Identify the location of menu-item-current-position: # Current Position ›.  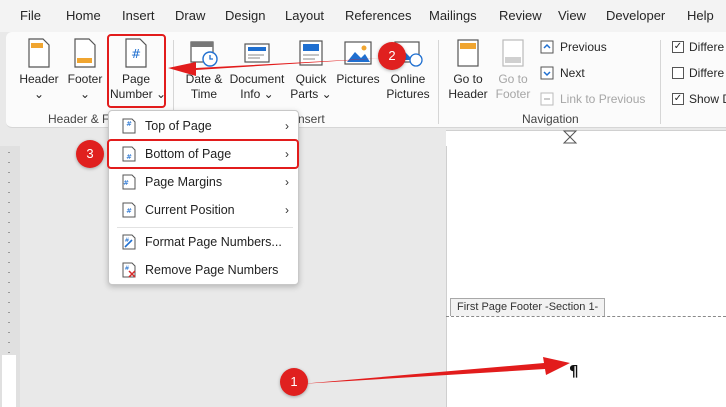
(204, 210).